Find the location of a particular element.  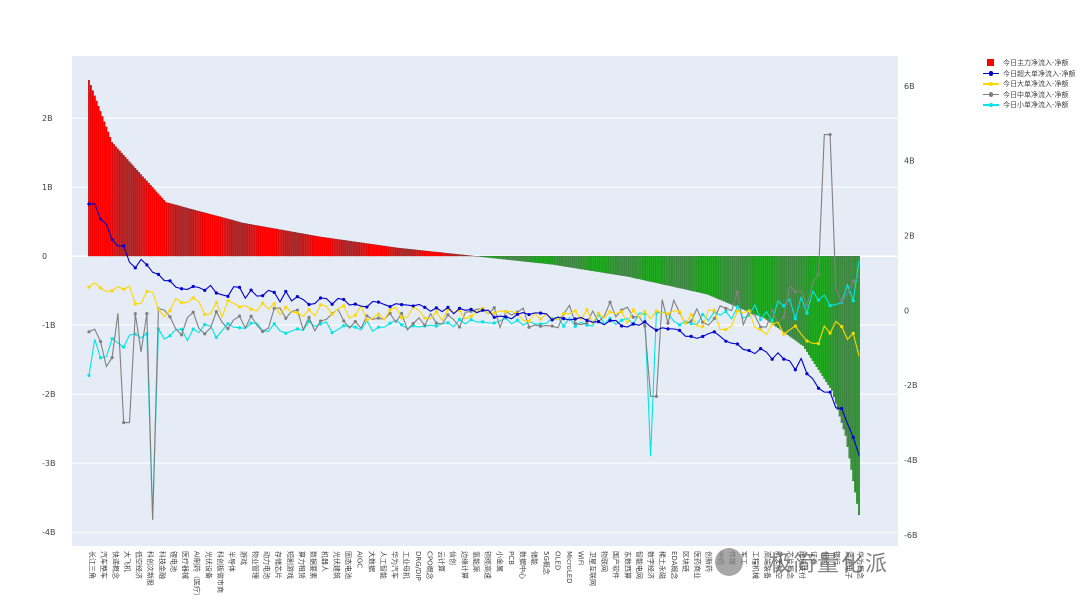

legend-item-large: 今日大单净流入-净额 is located at coordinates (1029, 84).